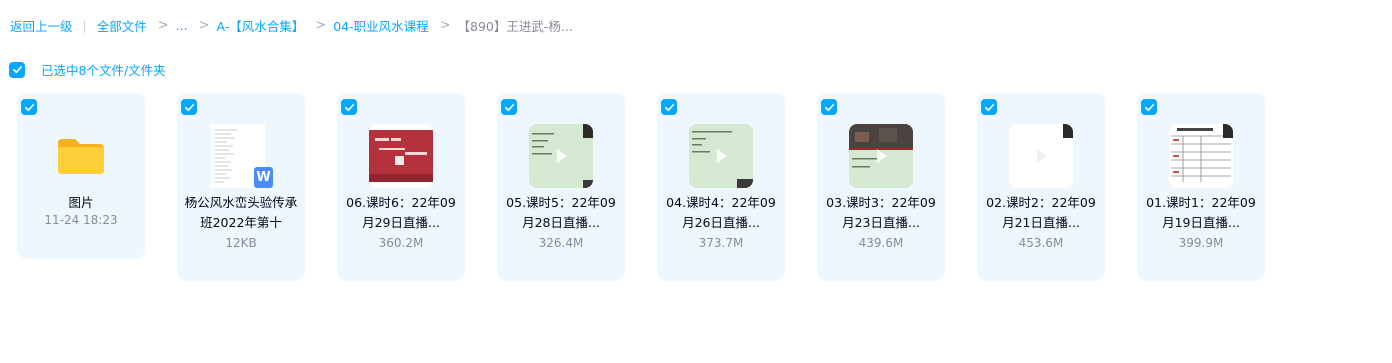 This screenshot has width=1392, height=363. Describe the element at coordinates (1201, 243) in the screenshot. I see `file-size: 399.9M` at that location.